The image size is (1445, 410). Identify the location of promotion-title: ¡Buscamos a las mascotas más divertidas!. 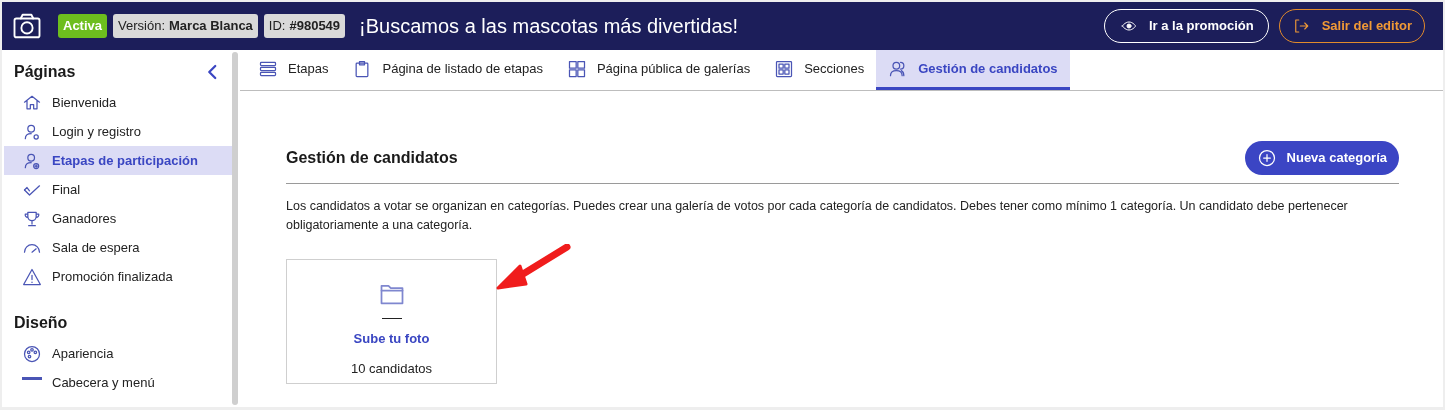
(549, 26).